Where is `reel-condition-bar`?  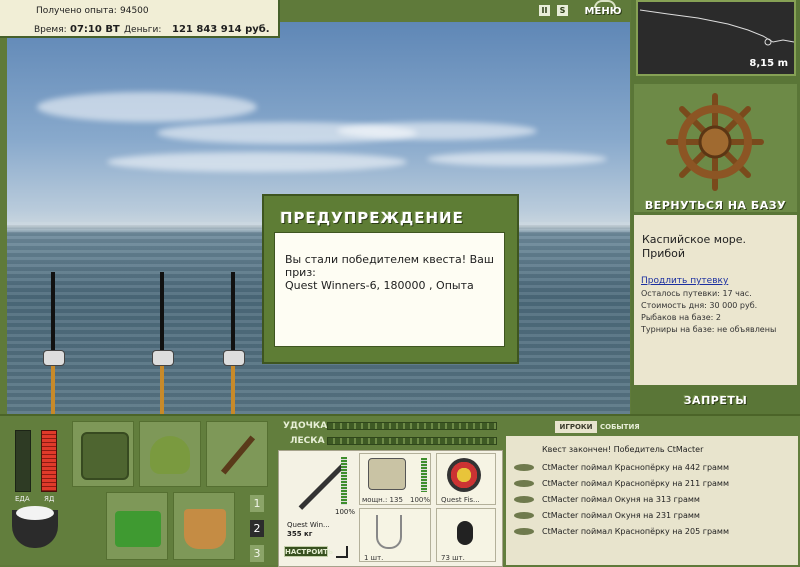
reel-condition-bar is located at coordinates (424, 475).